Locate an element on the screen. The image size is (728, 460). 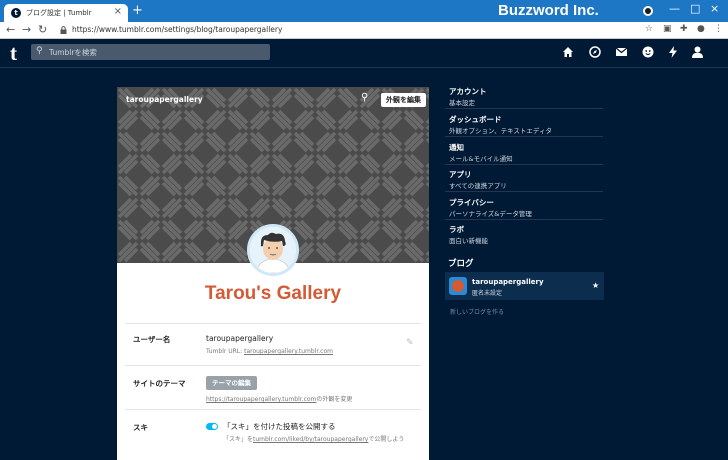
sidebar-item-privacy: プライバシー パーソナライズ&データ管理 is located at coordinates (524, 206).